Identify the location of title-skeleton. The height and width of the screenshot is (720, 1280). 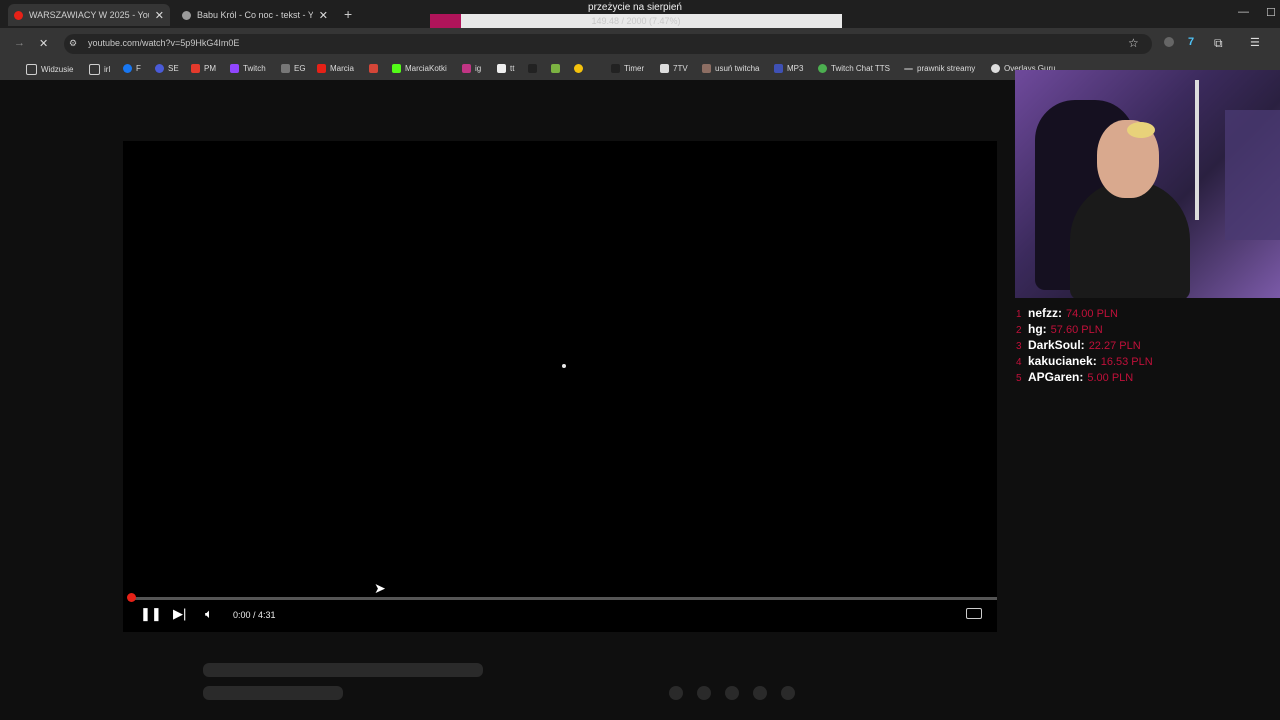
(343, 670).